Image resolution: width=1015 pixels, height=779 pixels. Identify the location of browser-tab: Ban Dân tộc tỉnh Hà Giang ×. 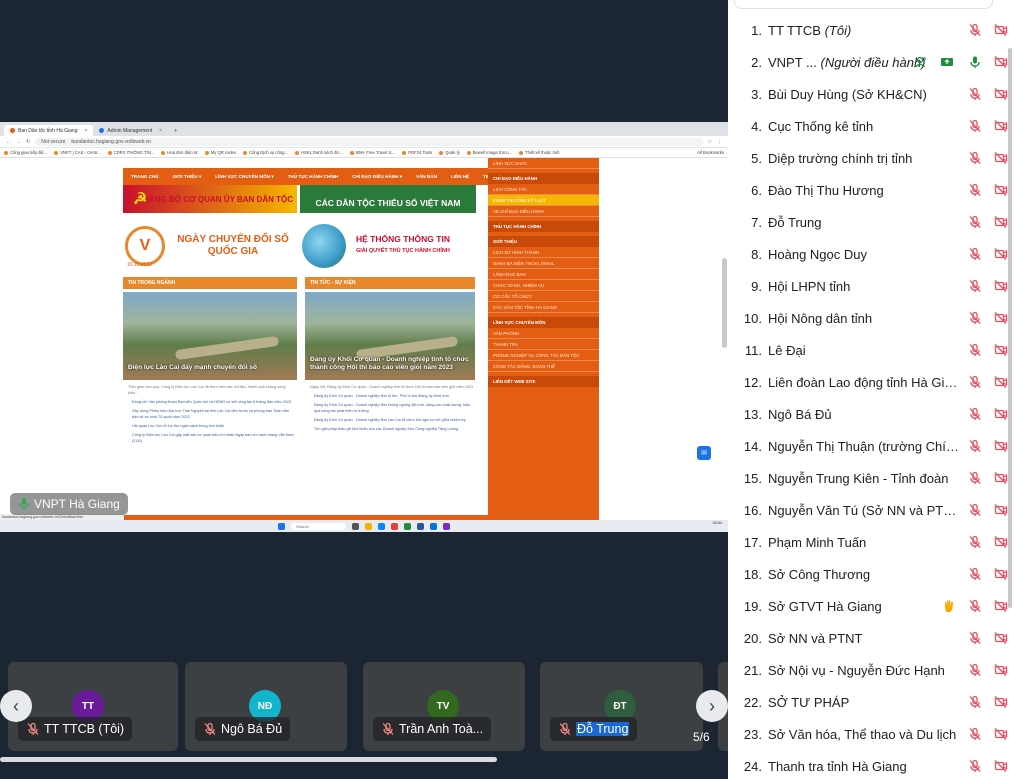
(49, 130).